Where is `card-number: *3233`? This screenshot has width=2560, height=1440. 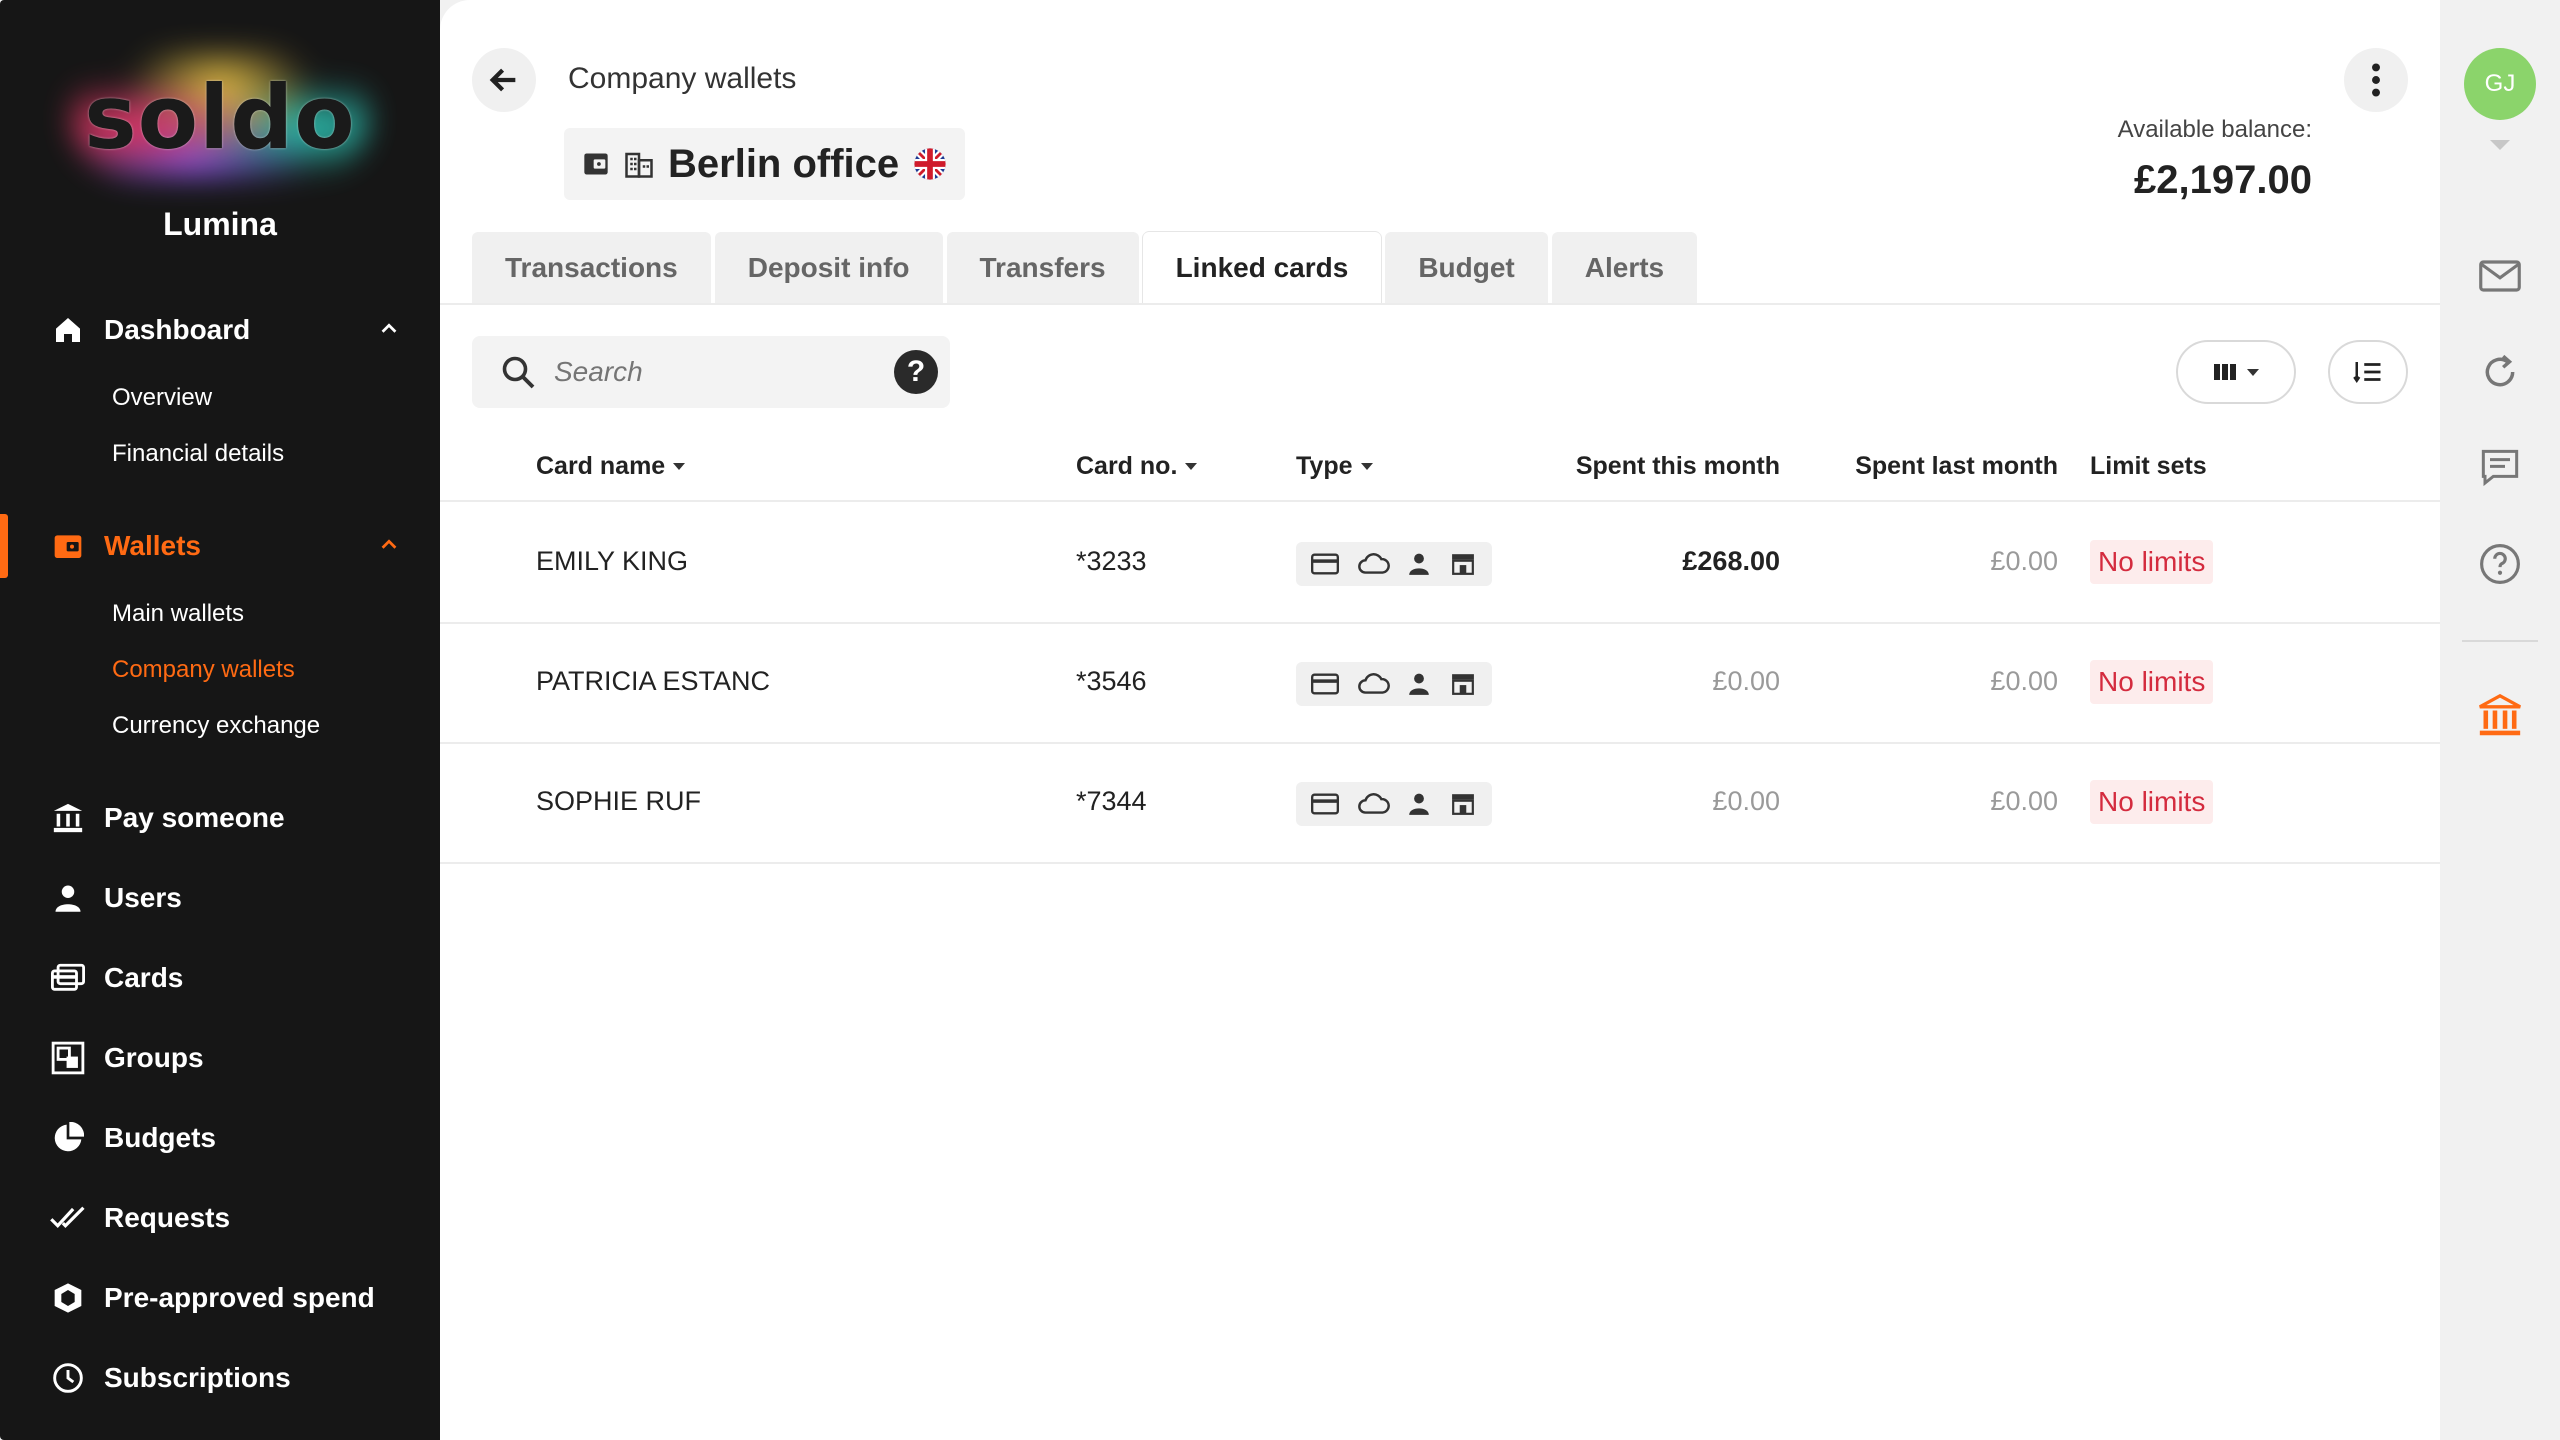
card-number: *3233 is located at coordinates (1111, 561).